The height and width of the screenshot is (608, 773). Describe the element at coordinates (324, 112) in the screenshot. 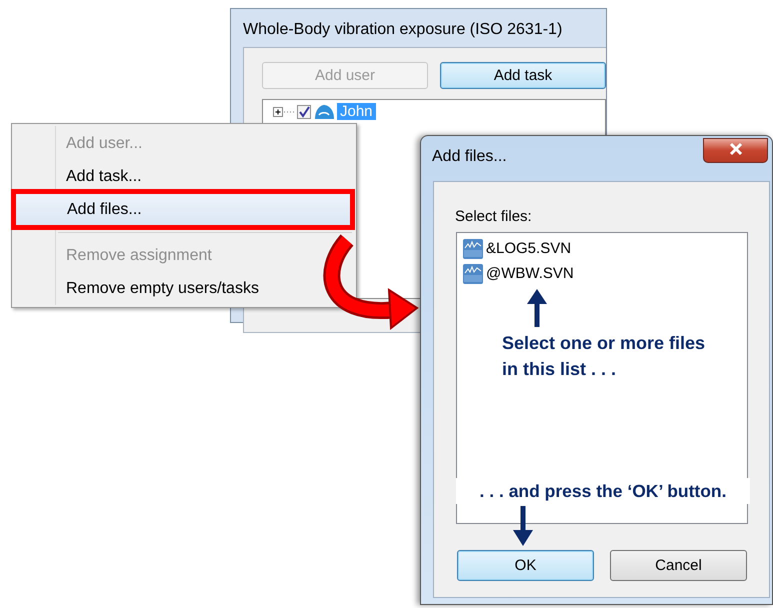

I see `user-icon` at that location.